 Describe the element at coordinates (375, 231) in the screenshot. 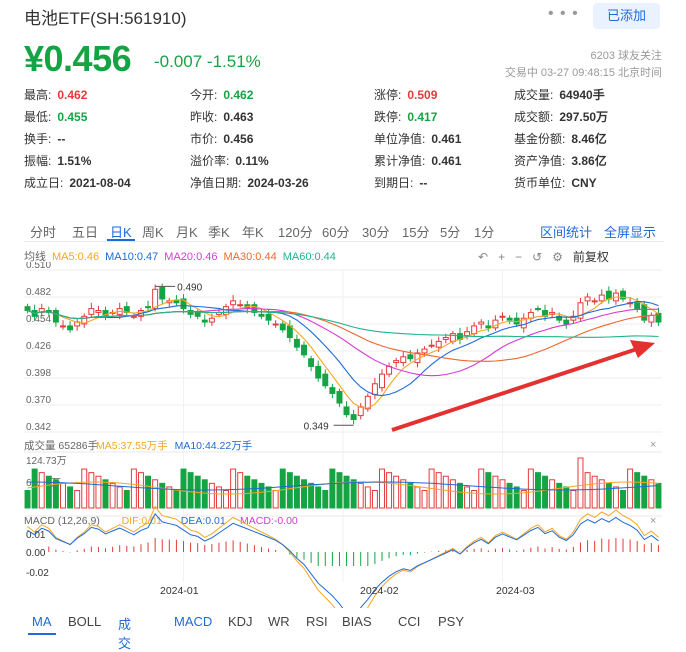

I see `tab-period: 30分` at that location.